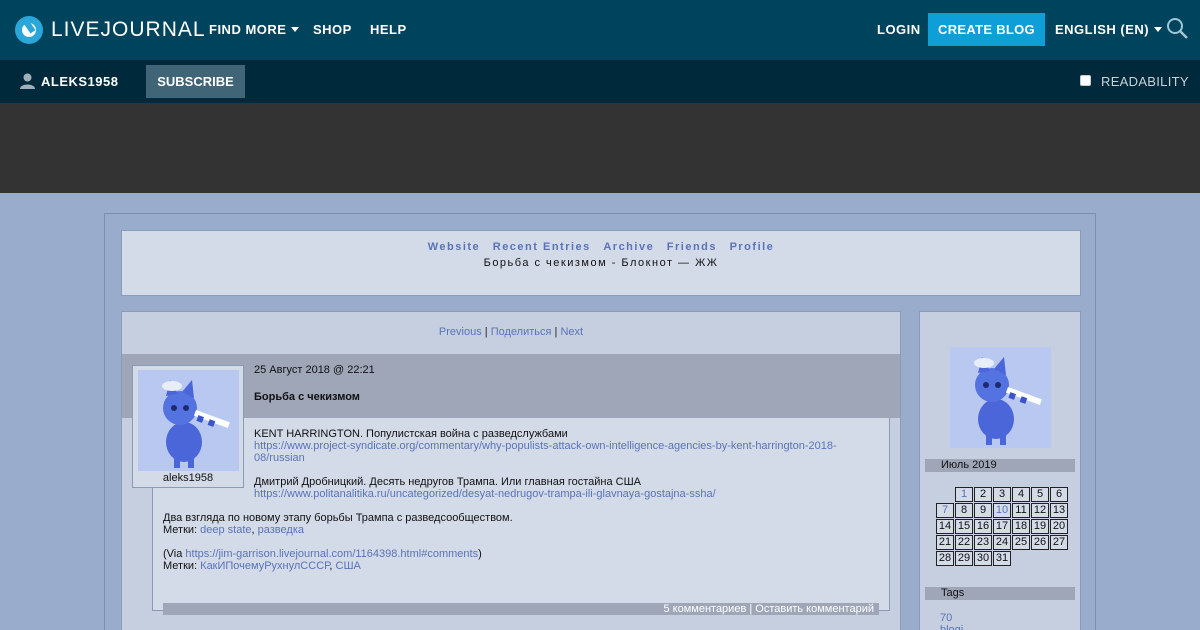  I want to click on entry-tags: Метки: deep state, разведка, so click(233, 530).